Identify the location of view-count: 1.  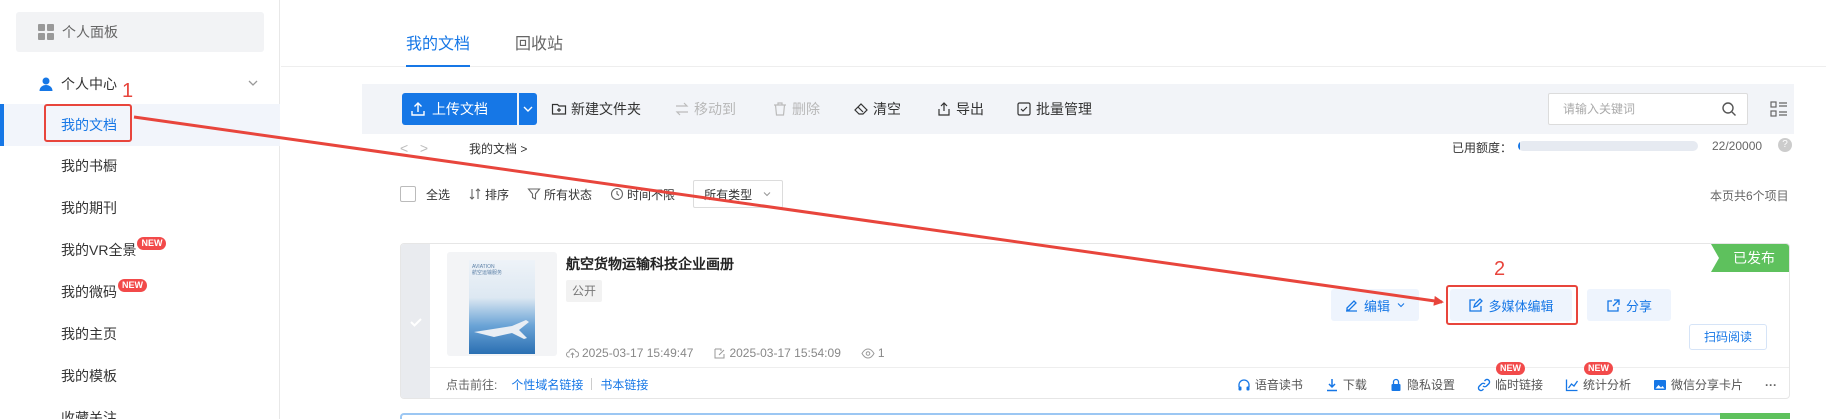
(873, 353).